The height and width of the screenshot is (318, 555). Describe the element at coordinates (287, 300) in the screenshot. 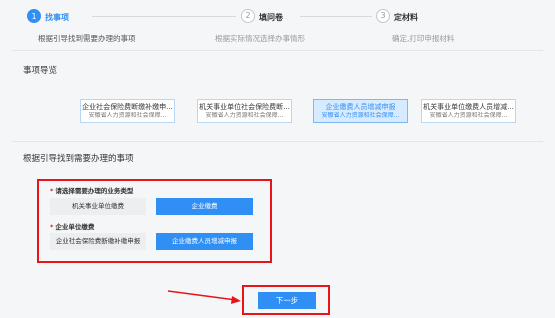

I see `next-button: 下一步` at that location.